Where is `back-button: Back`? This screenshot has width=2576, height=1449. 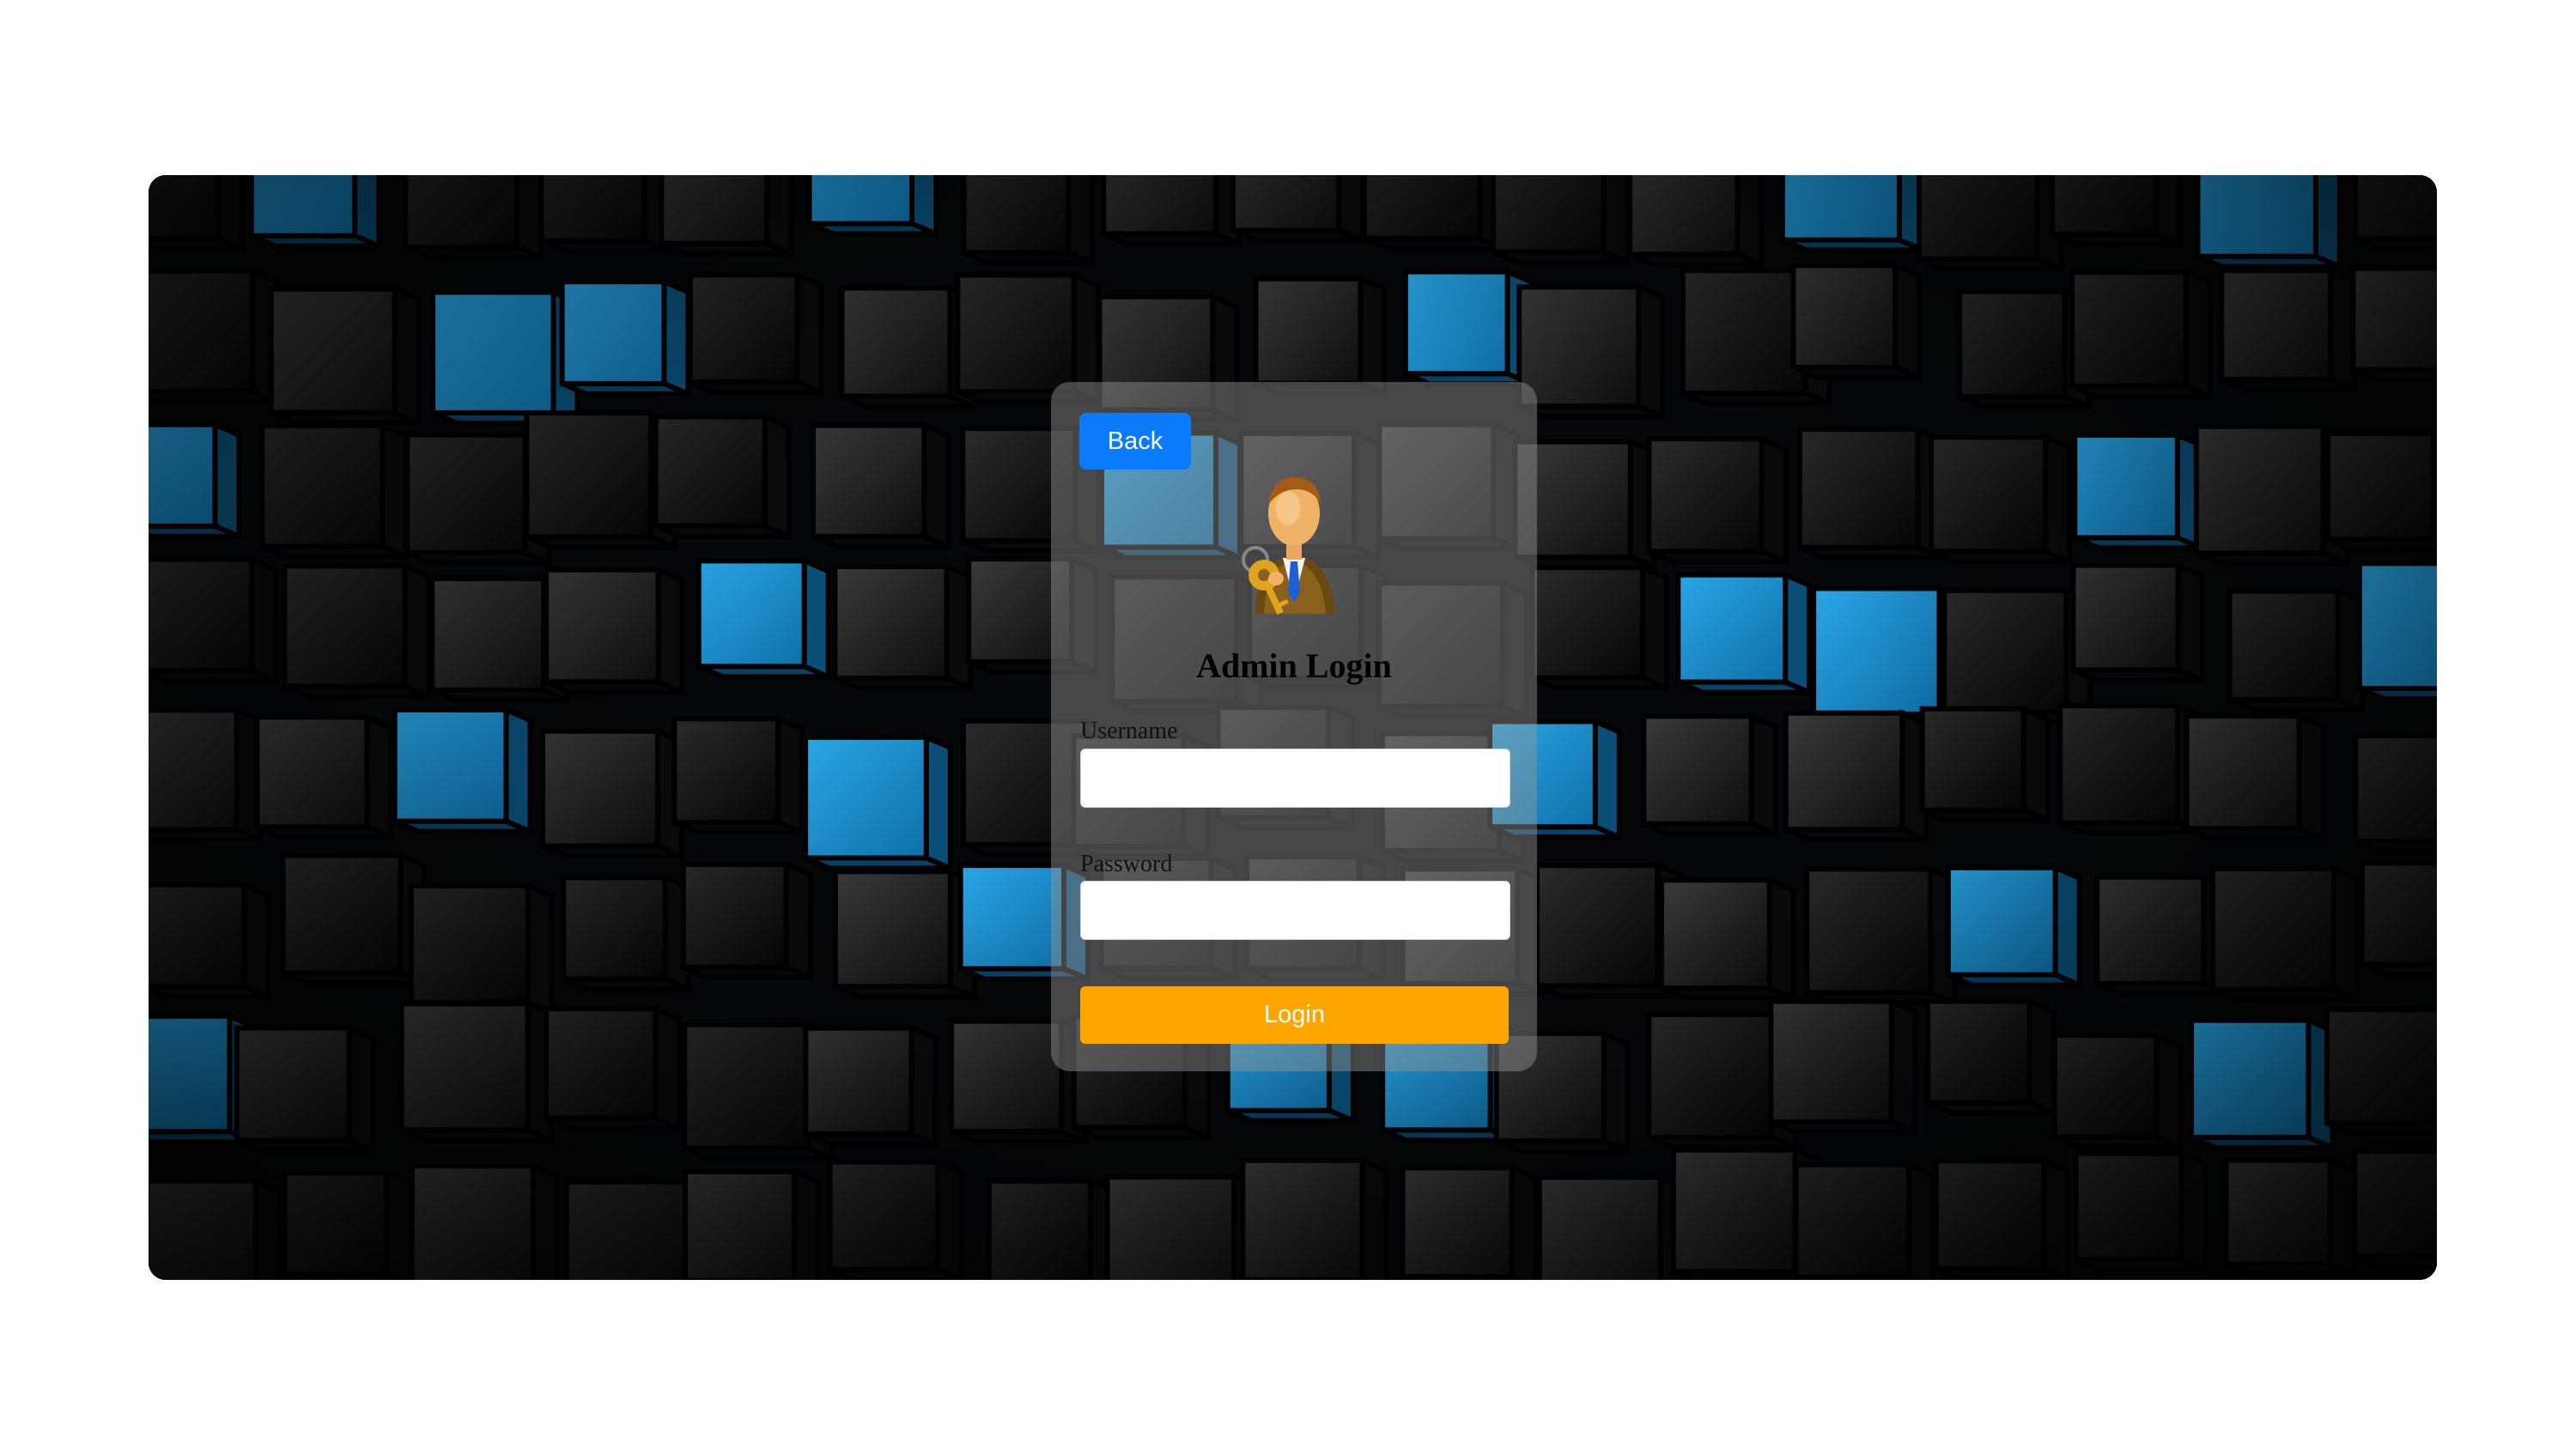
back-button: Back is located at coordinates (1135, 441).